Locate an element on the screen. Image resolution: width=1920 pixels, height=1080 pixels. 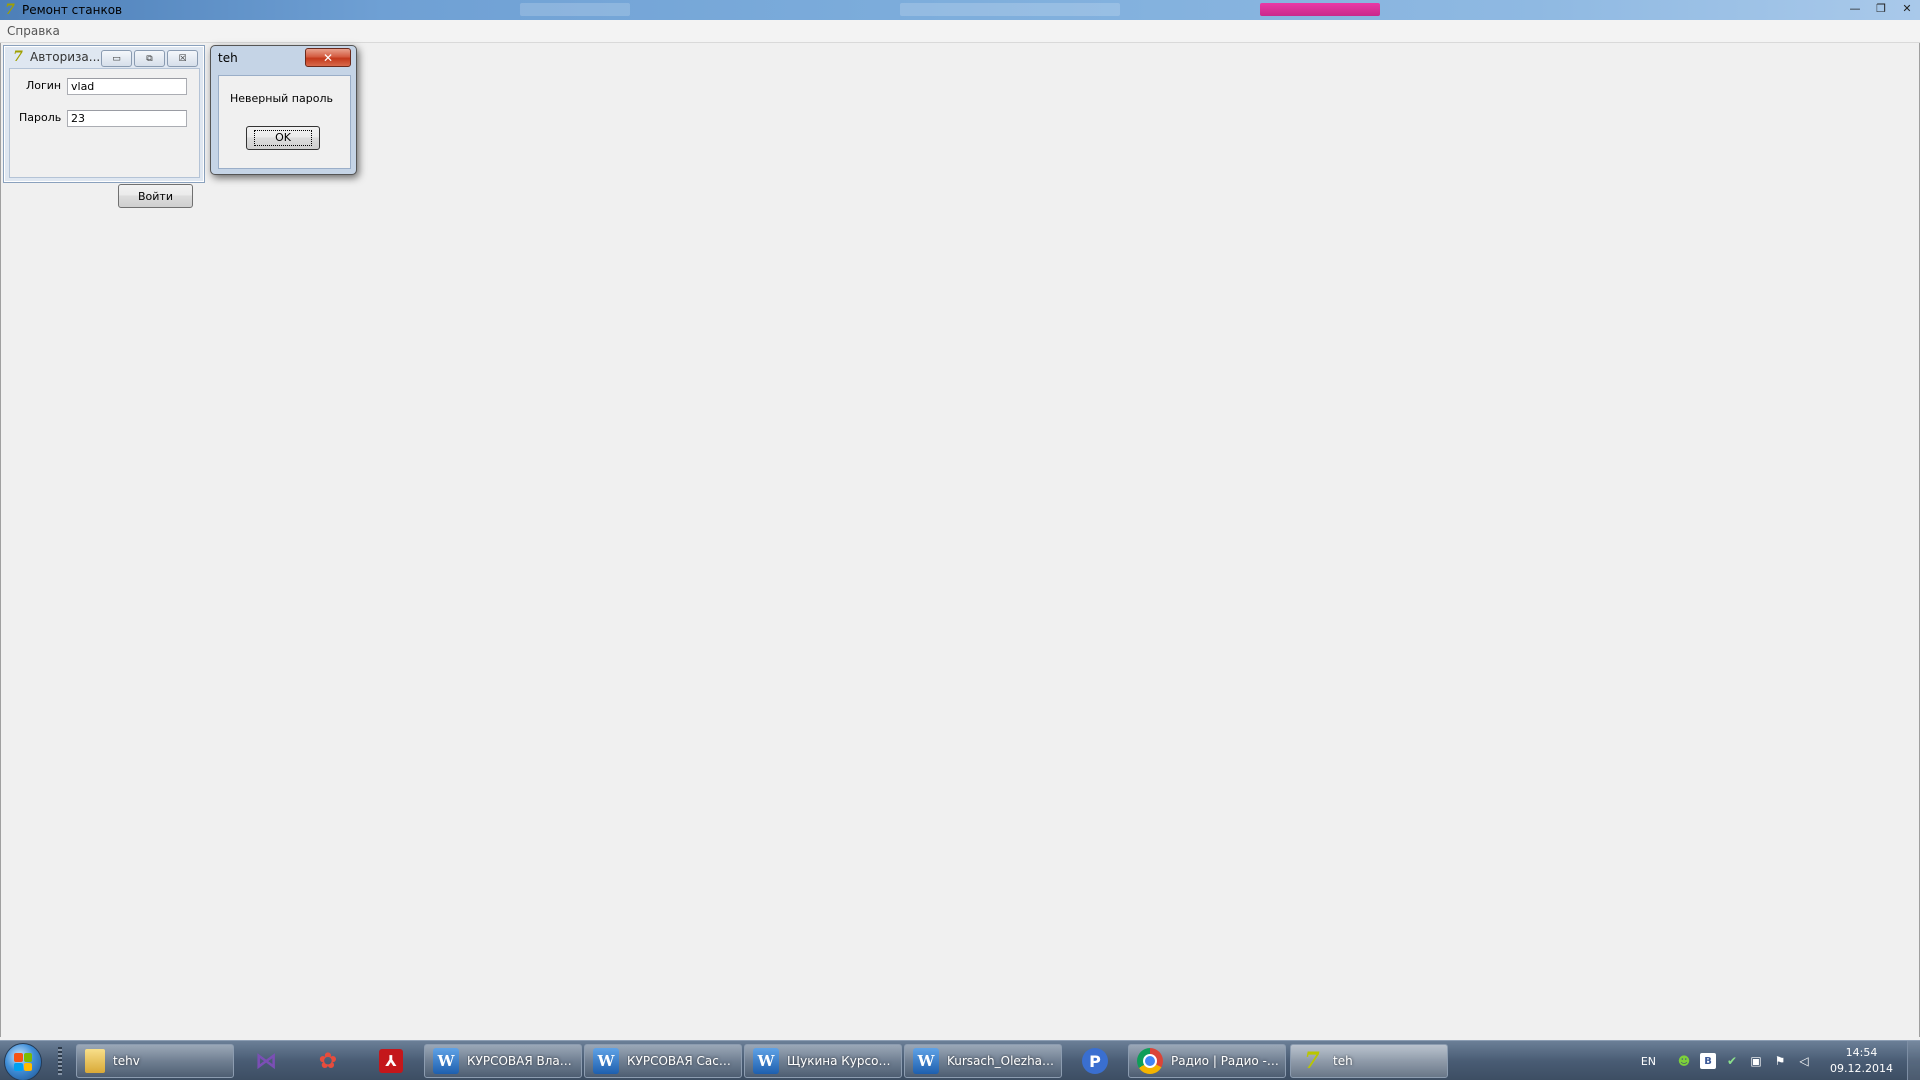
action-center-flag-icon: ⚑ is located at coordinates (1780, 1061).